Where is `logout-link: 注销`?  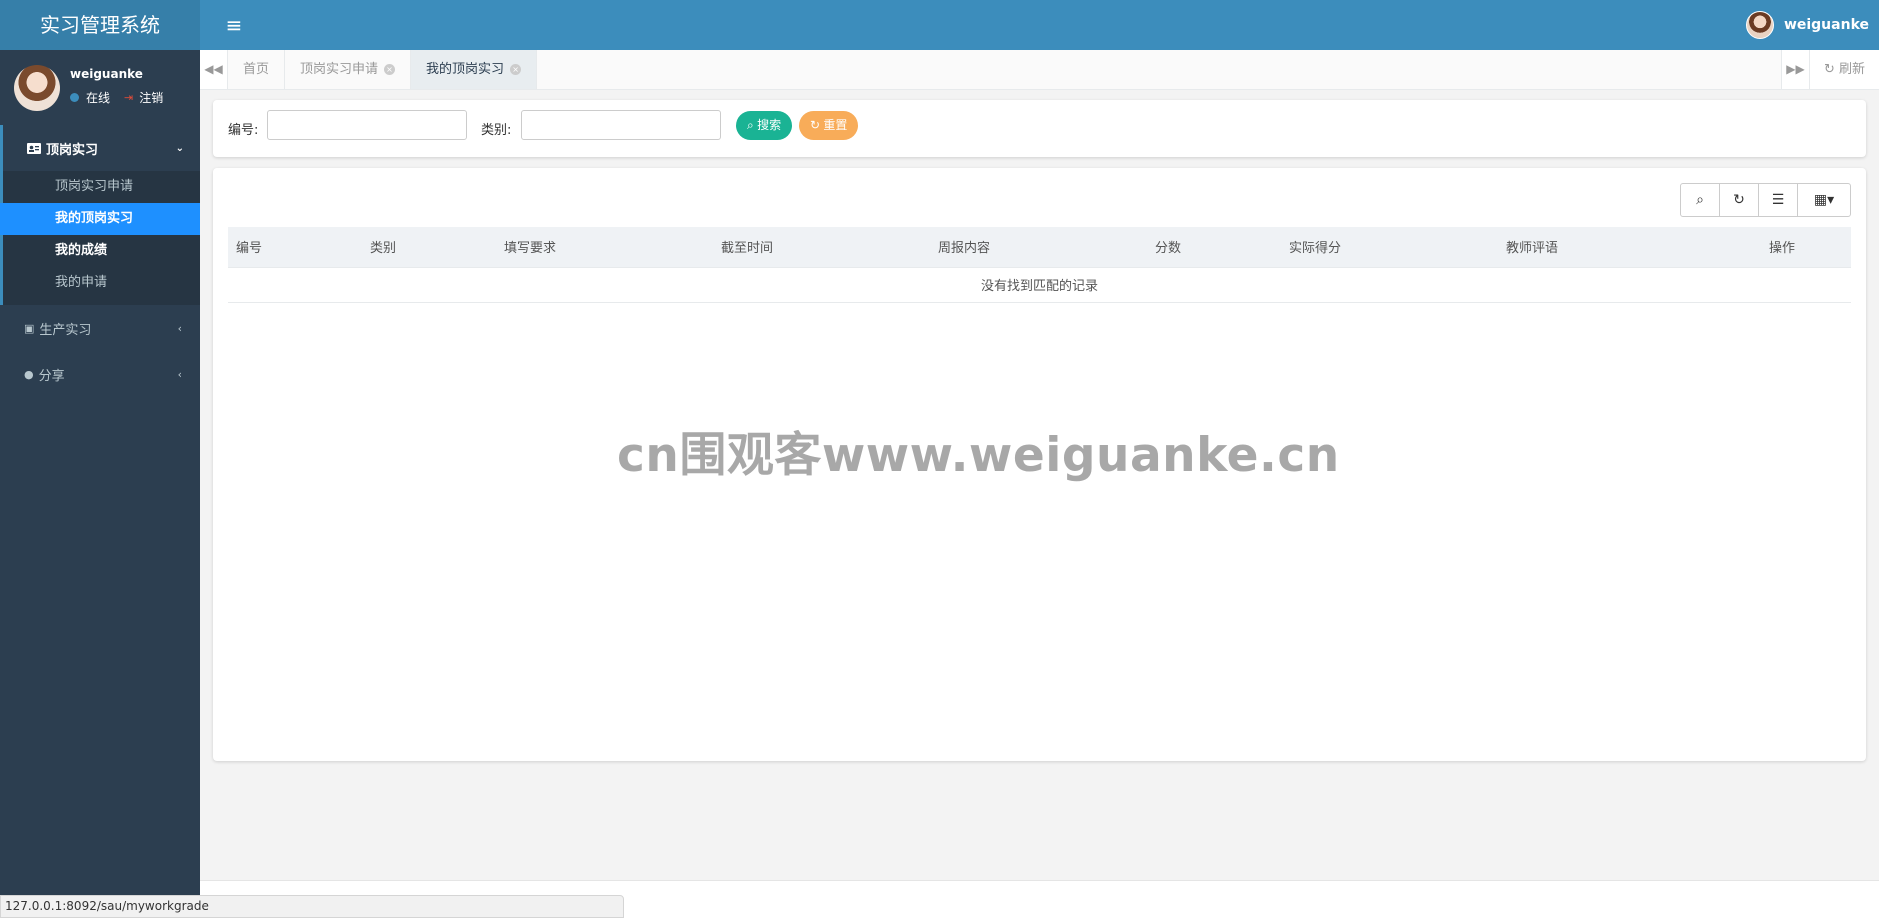
logout-link: 注销 is located at coordinates (151, 97).